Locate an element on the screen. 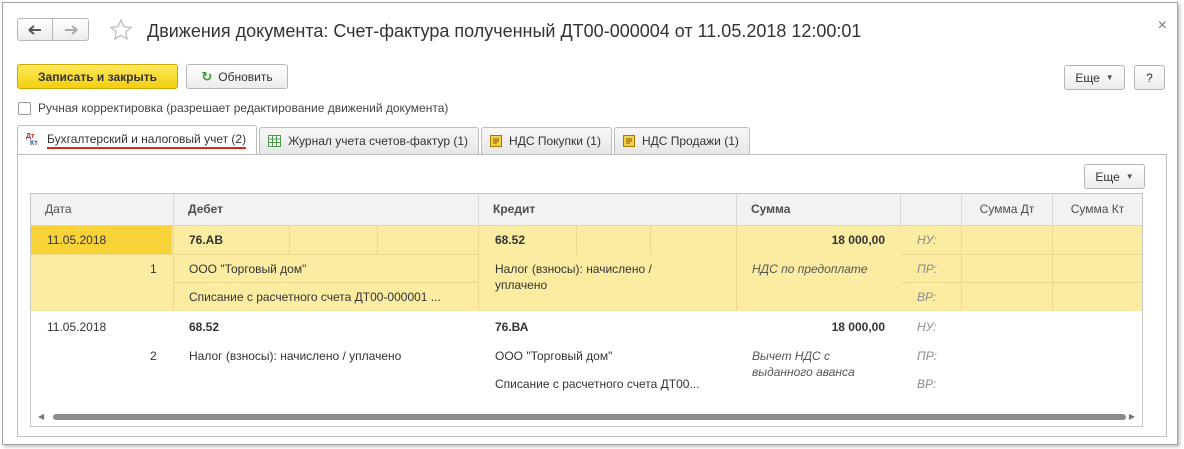 Image resolution: width=1184 pixels, height=449 pixels. entry-description-cont: выданного аванса is located at coordinates (803, 372).